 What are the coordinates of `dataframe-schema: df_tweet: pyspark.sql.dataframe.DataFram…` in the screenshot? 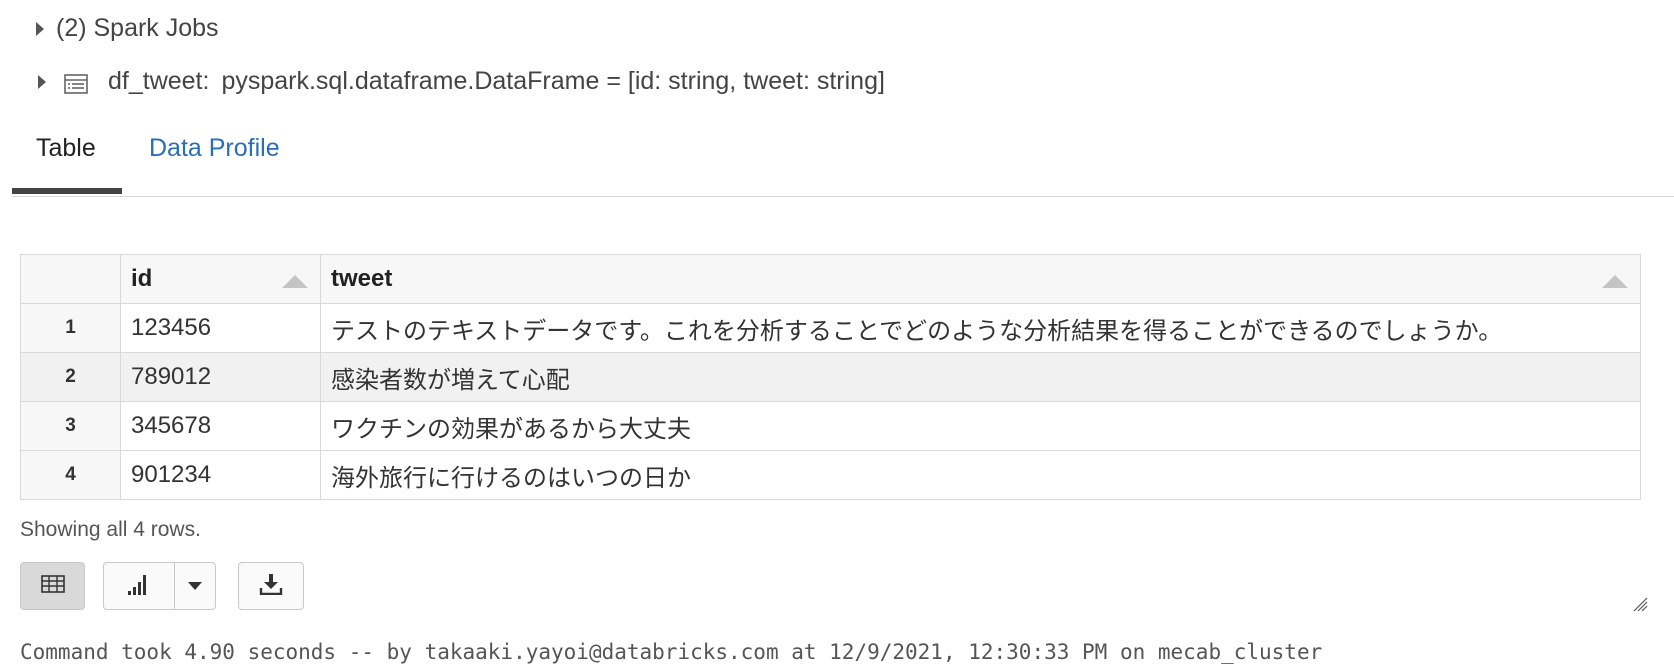 It's located at (461, 81).